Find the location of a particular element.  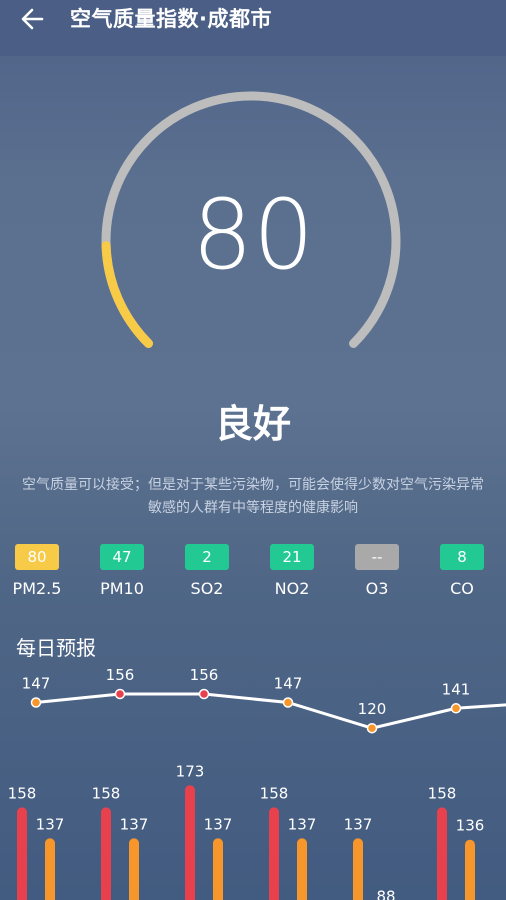

pollutant-name: SO2 is located at coordinates (207, 588).